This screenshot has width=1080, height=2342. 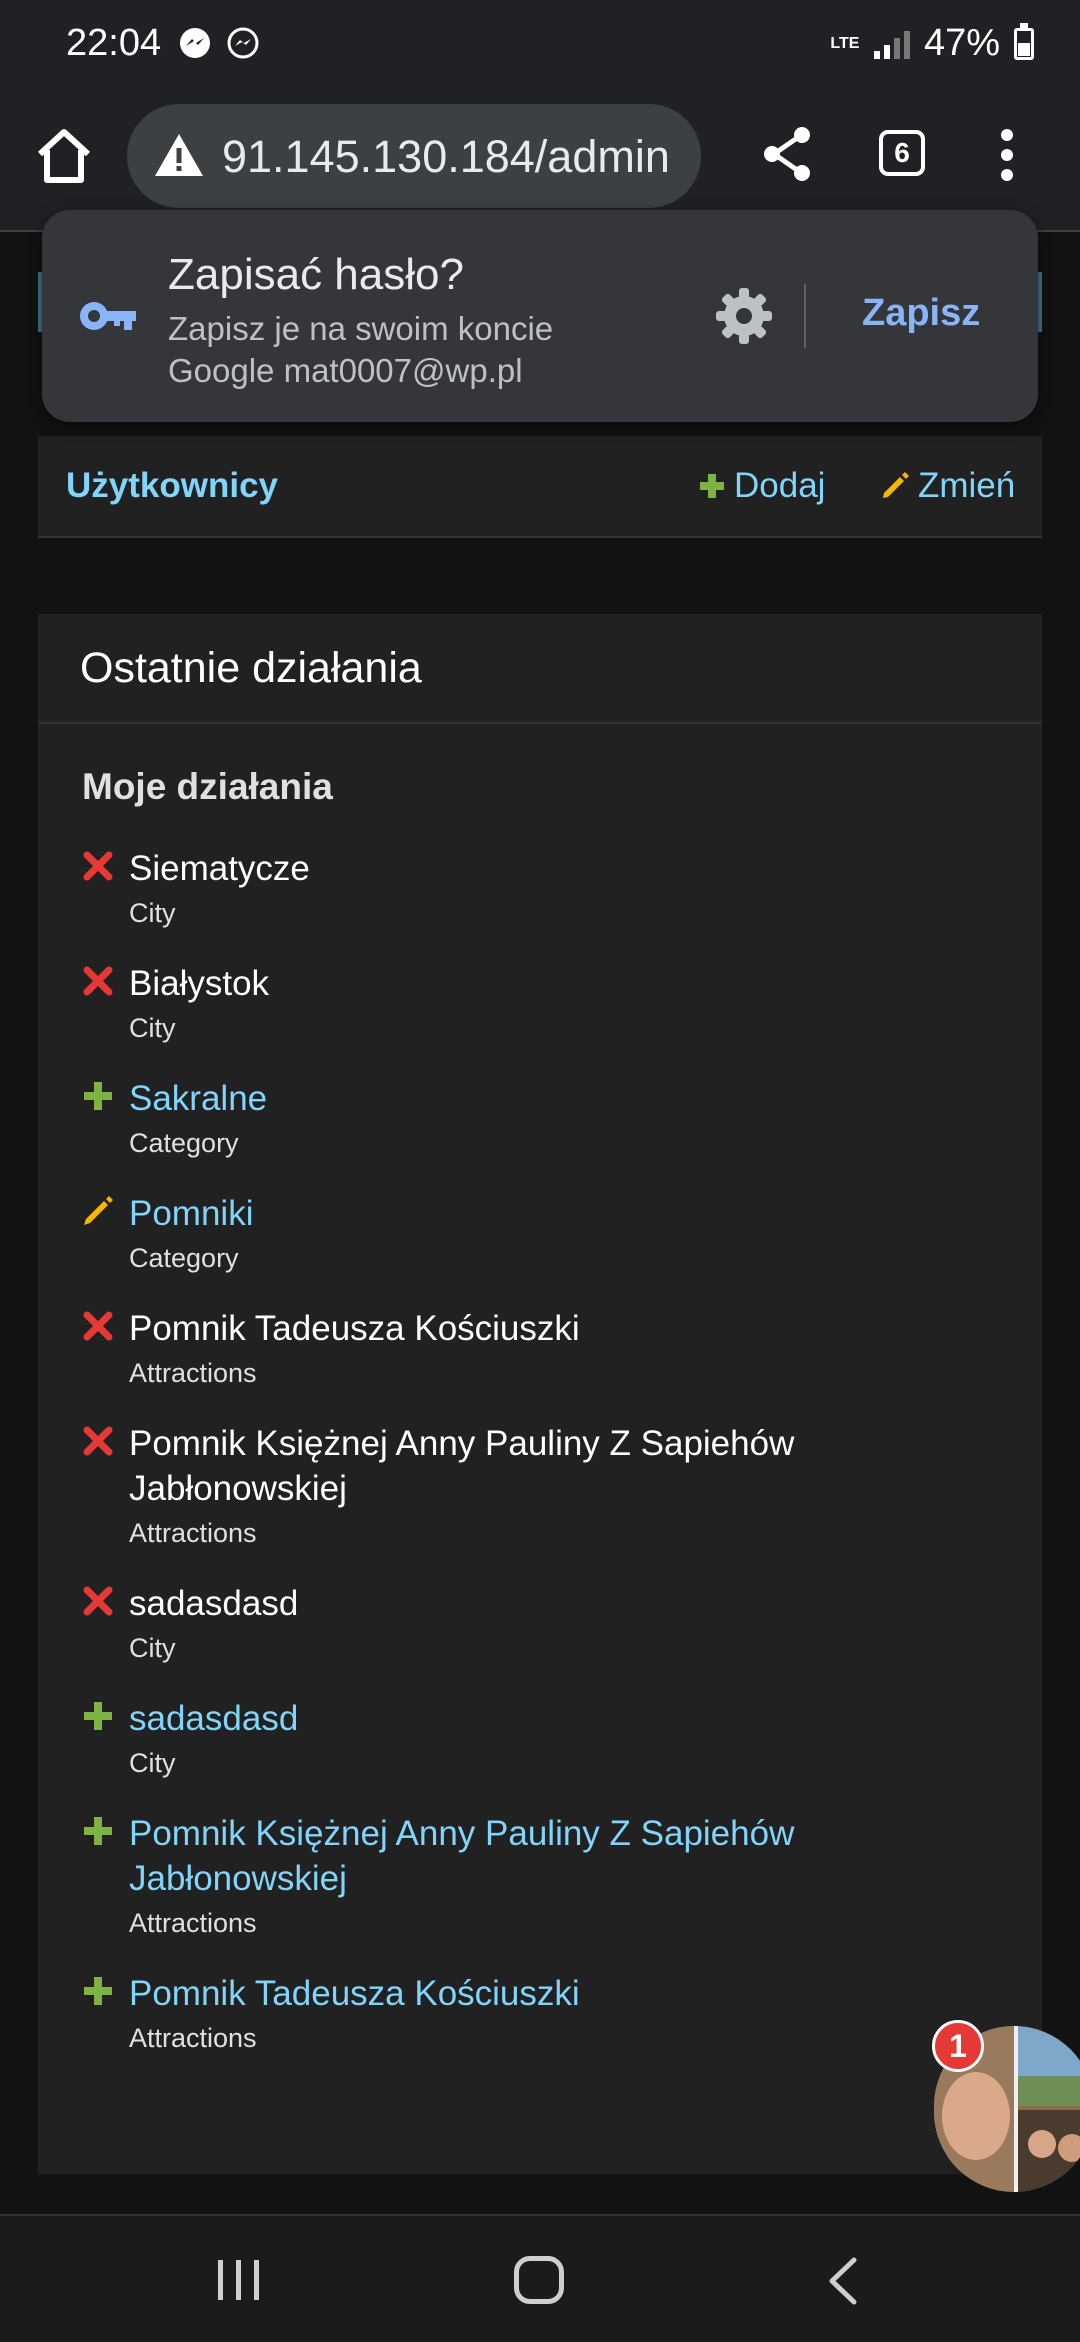 I want to click on more-menu-icon, so click(x=1007, y=155).